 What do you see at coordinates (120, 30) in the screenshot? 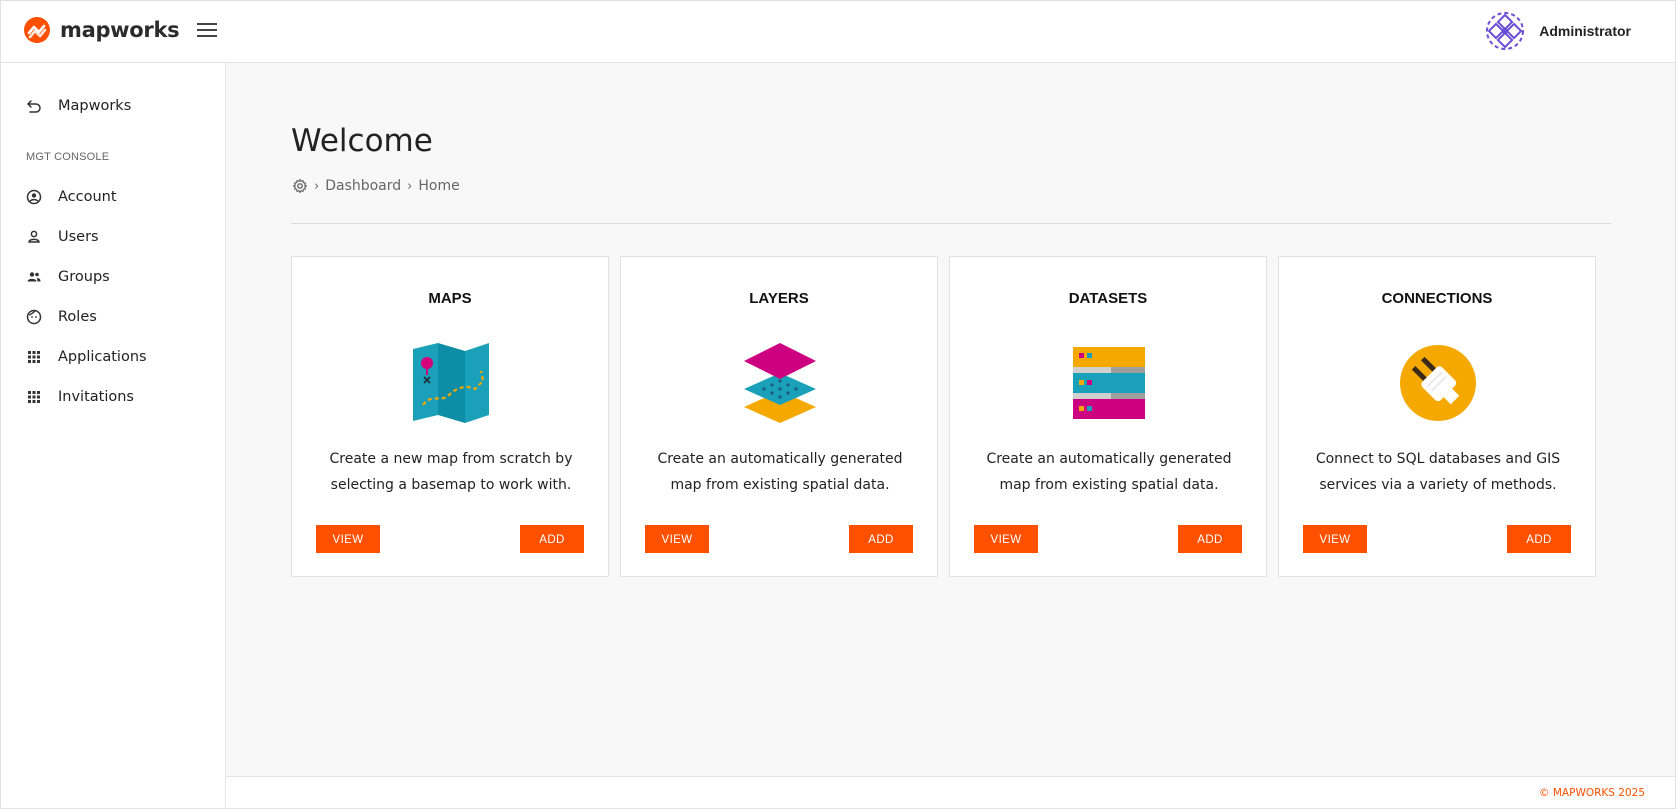
I see `brand-name: mapworks` at bounding box center [120, 30].